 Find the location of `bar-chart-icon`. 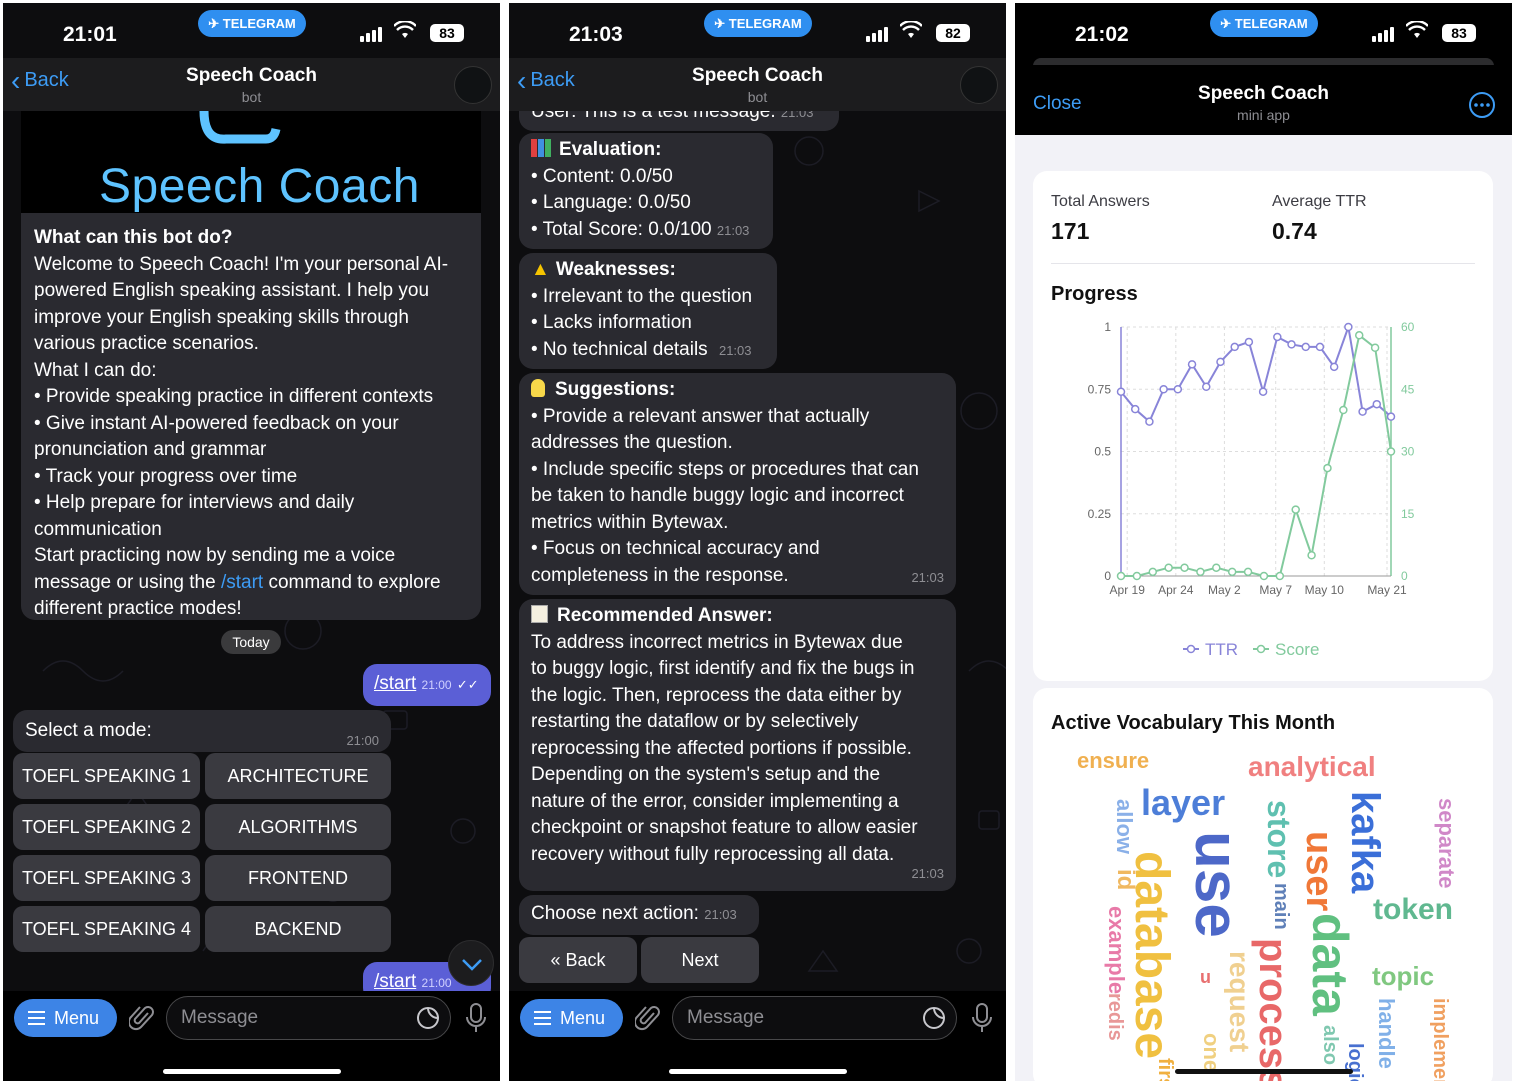

bar-chart-icon is located at coordinates (541, 148).